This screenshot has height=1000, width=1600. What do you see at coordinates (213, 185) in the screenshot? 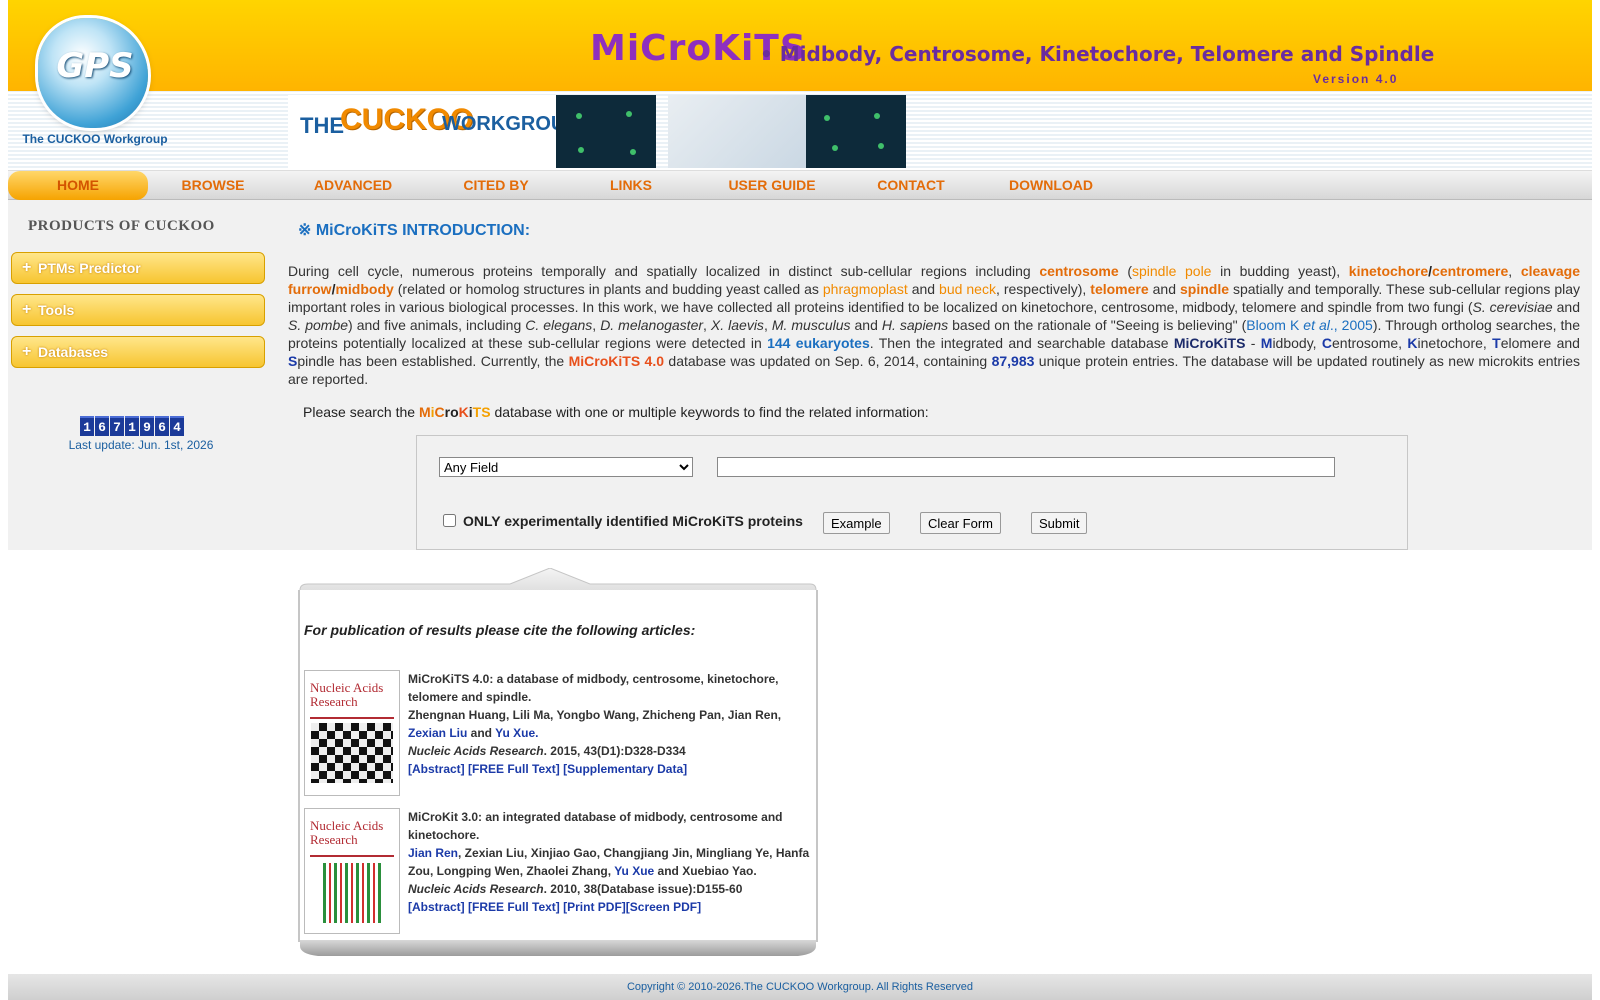
I see `nav-browse: BROWSE` at bounding box center [213, 185].